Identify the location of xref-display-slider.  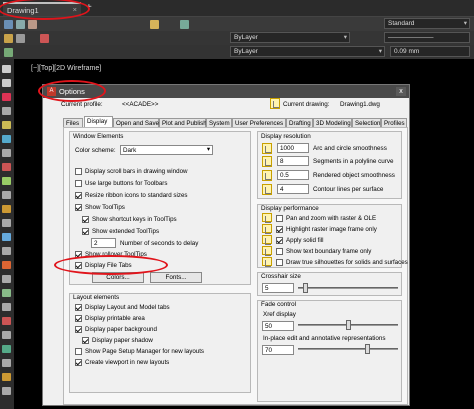
(348, 325).